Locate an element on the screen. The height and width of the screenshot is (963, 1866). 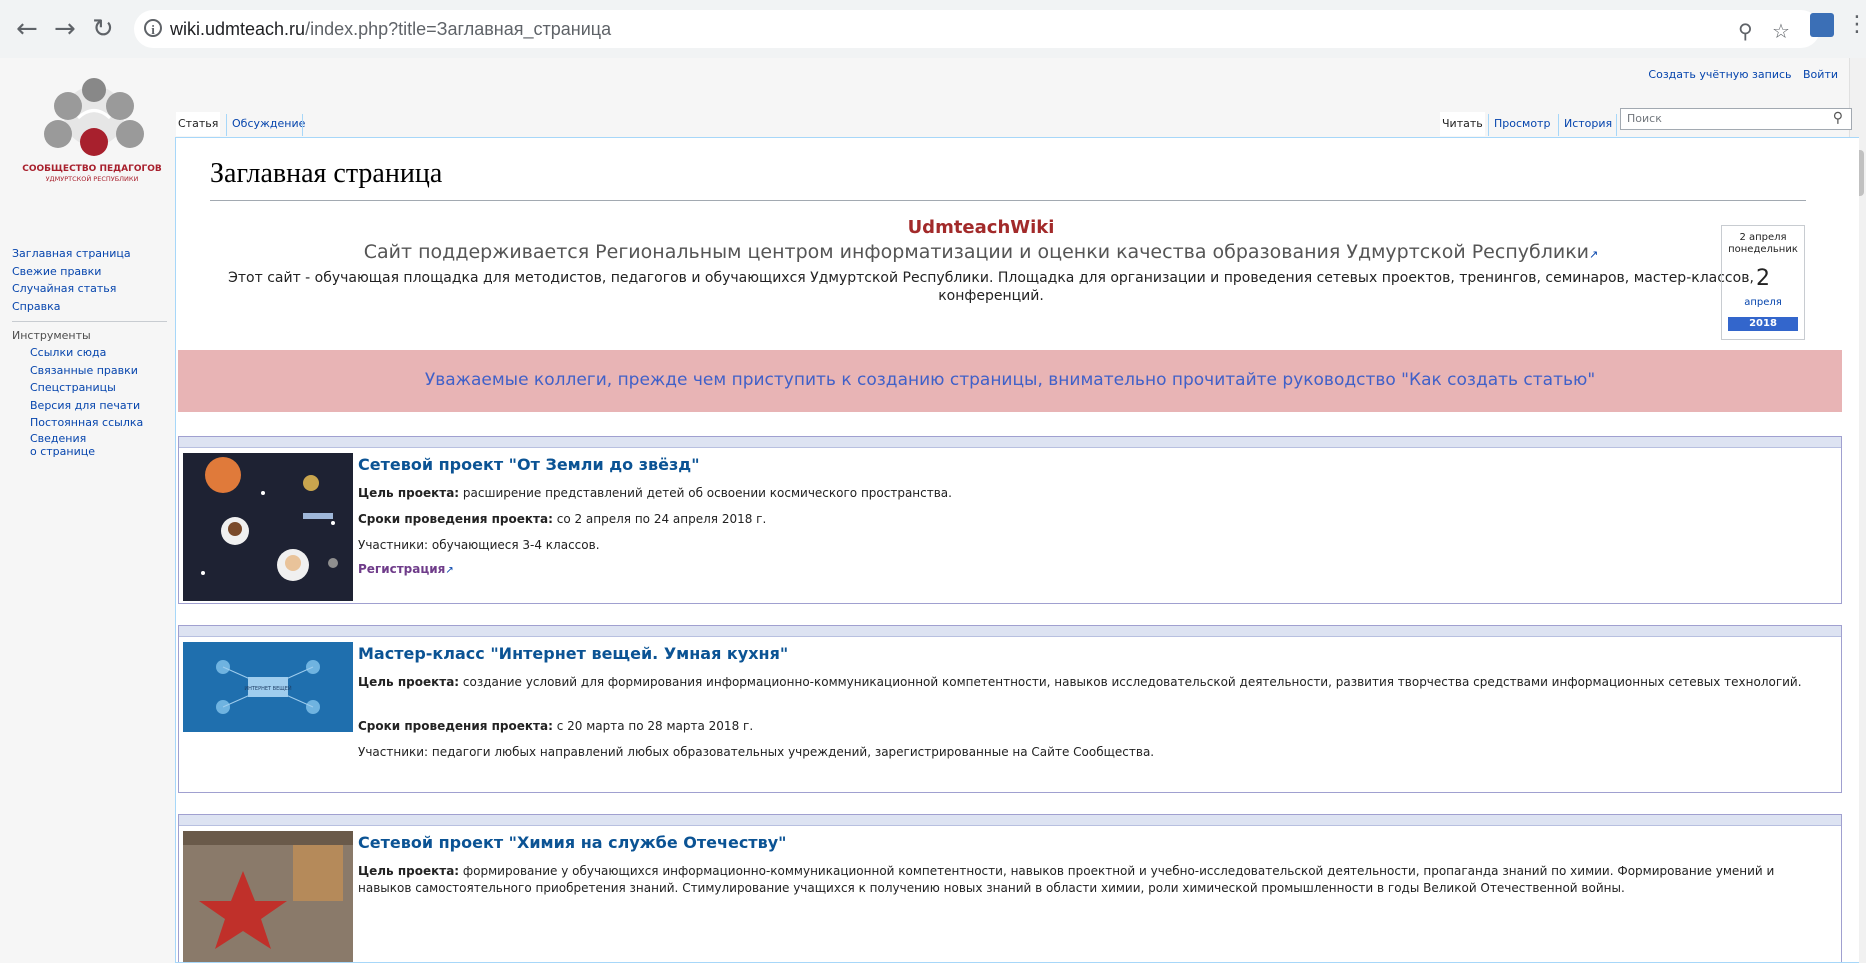
card-participants: Участники: обучающиеся 3-4 классов. is located at coordinates (479, 545).